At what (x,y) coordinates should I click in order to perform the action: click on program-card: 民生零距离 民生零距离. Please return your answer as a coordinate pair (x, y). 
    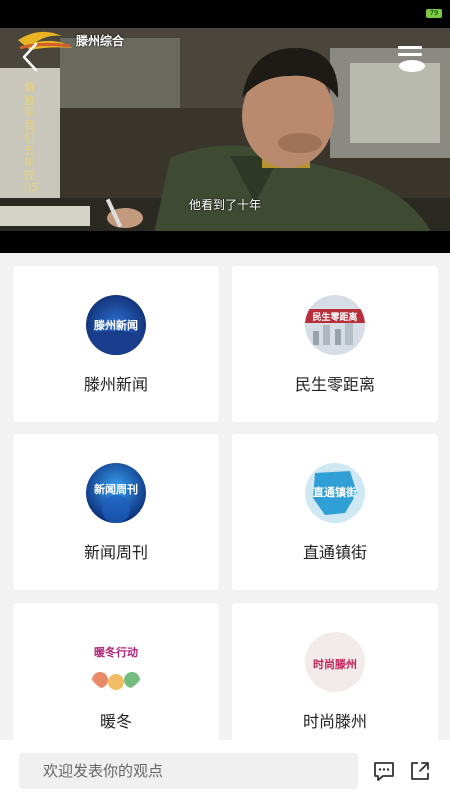
    Looking at the image, I should click on (335, 344).